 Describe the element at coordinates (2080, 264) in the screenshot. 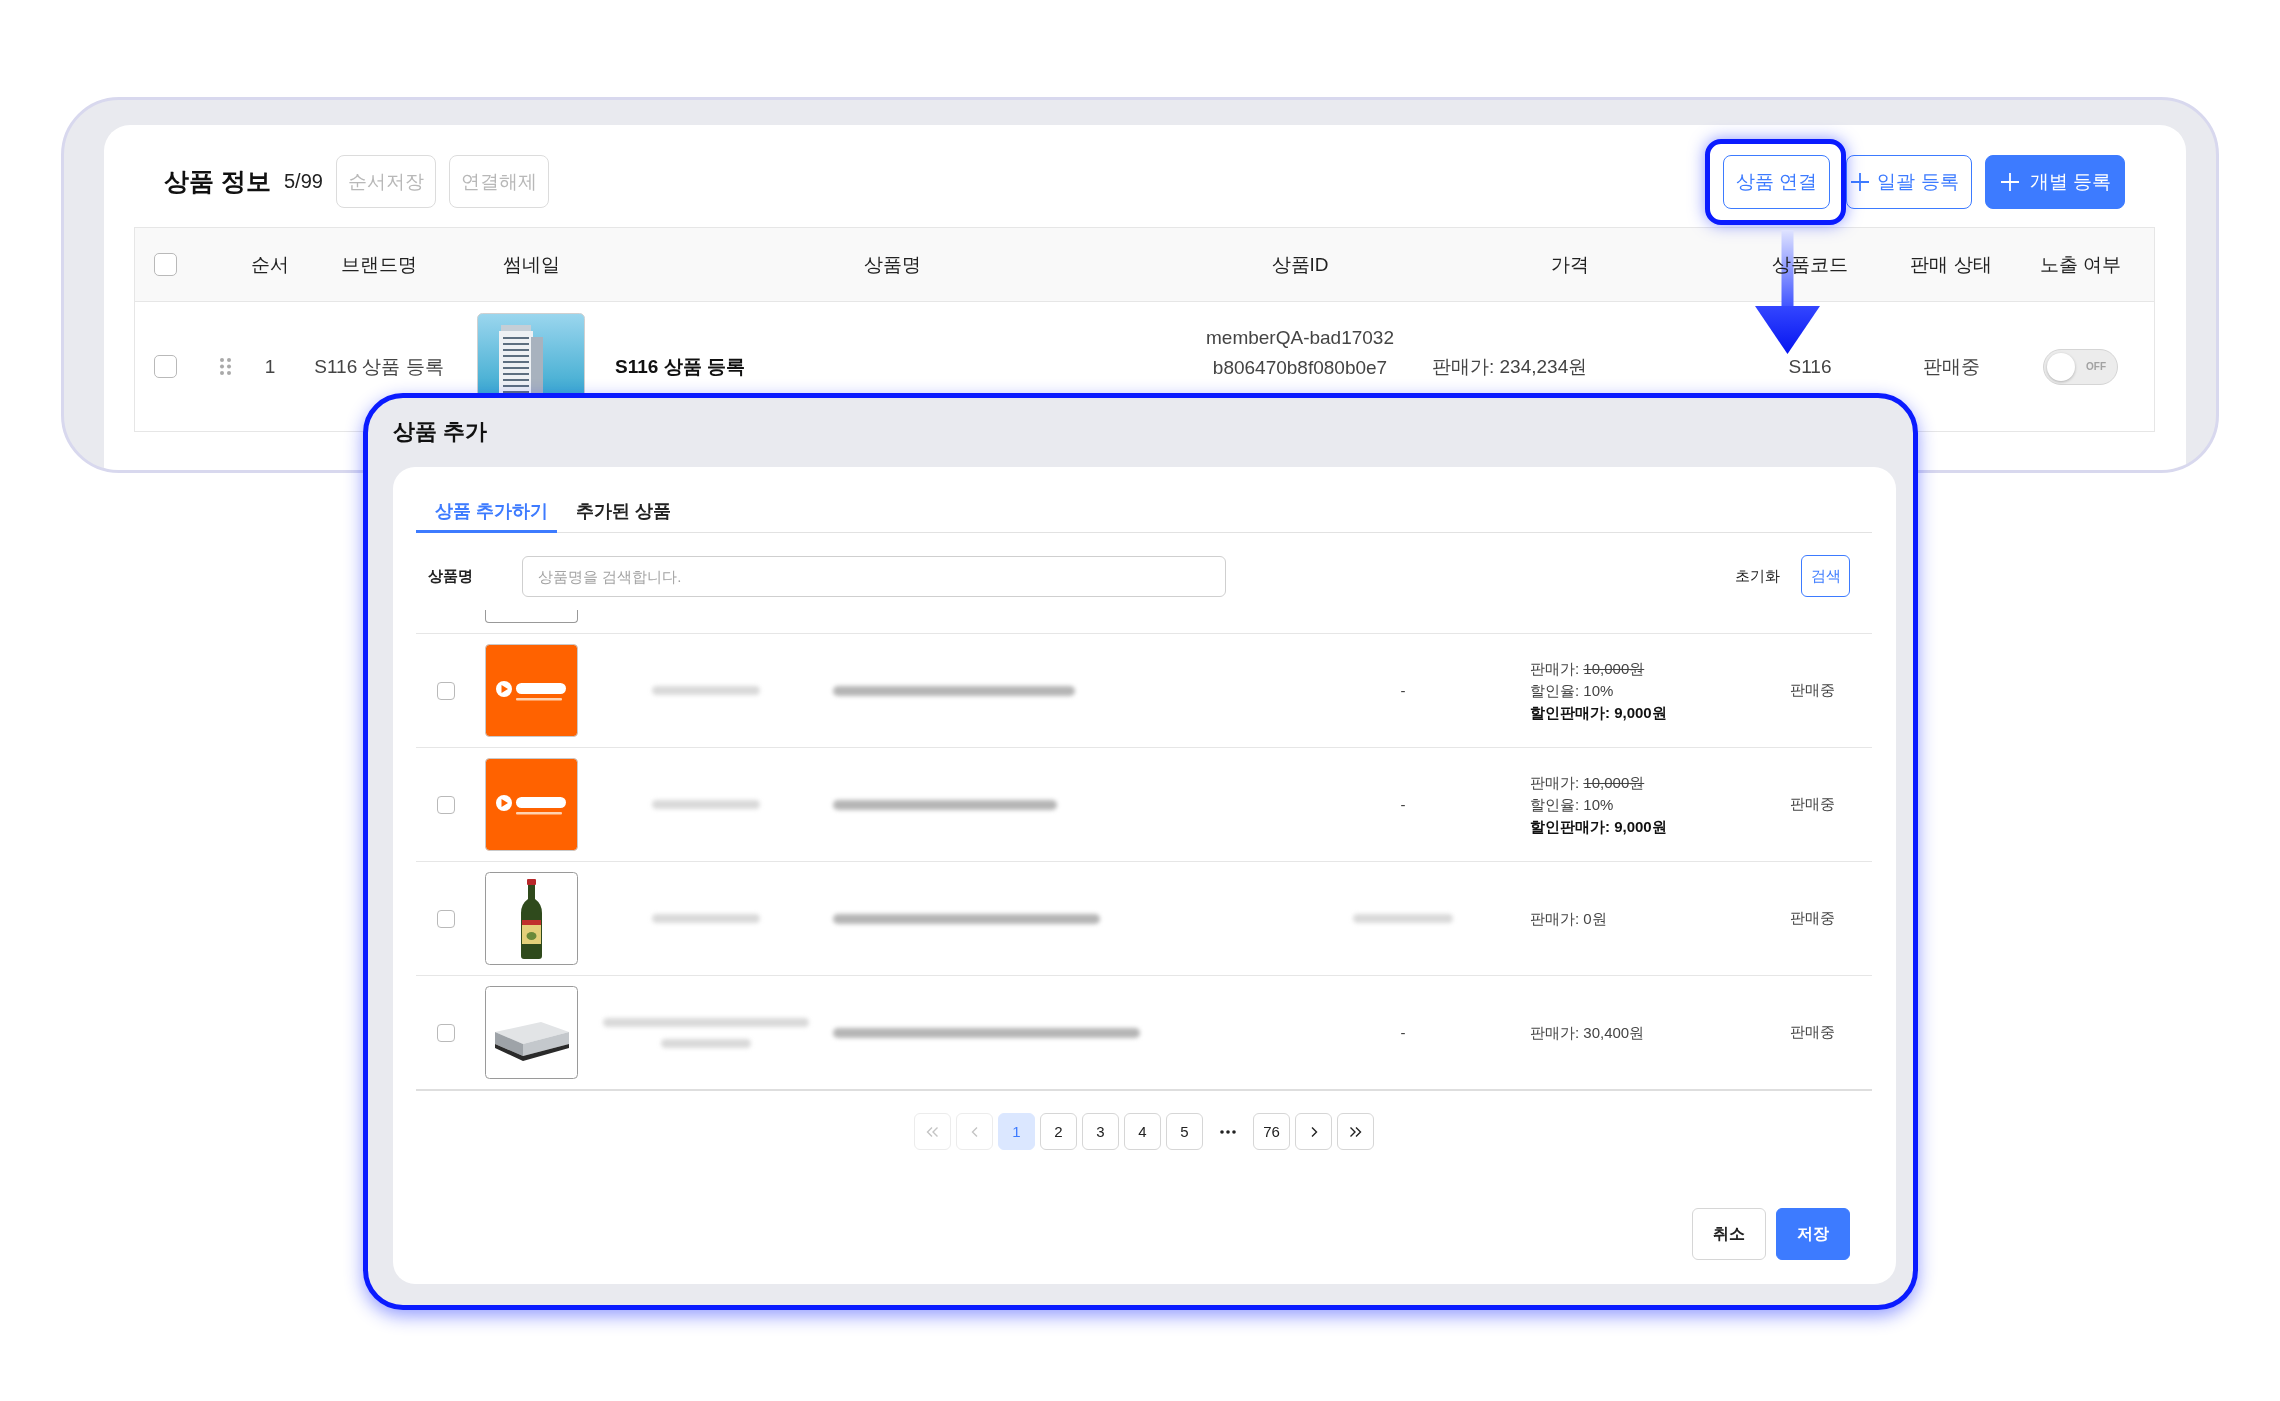

I see `column-header: 노출 여부` at that location.